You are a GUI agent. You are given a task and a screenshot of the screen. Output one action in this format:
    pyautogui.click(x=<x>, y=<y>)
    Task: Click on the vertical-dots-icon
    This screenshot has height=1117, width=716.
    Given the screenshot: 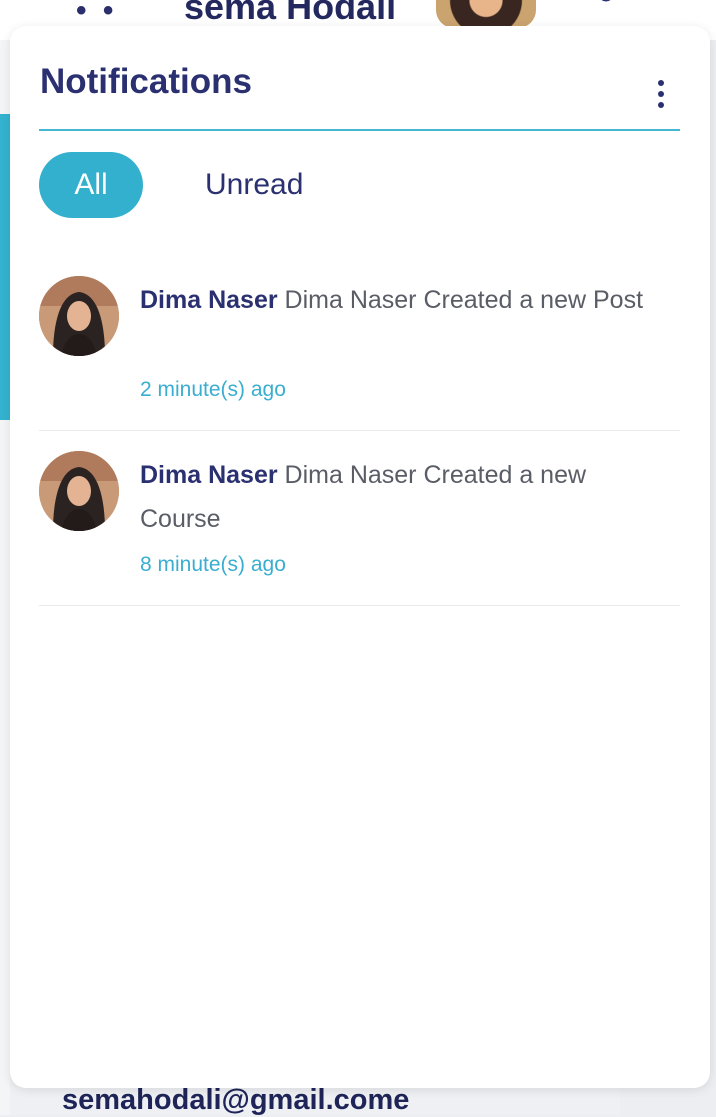 What is the action you would take?
    pyautogui.click(x=661, y=94)
    